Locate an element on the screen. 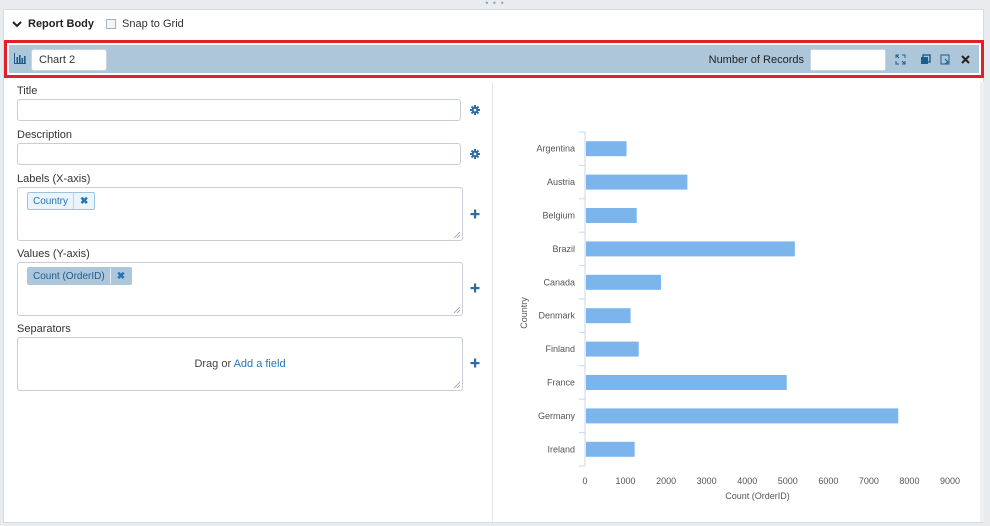 This screenshot has height=526, width=990. field-pill-count-orderid: Count (OrderID) ✖ is located at coordinates (80, 276).